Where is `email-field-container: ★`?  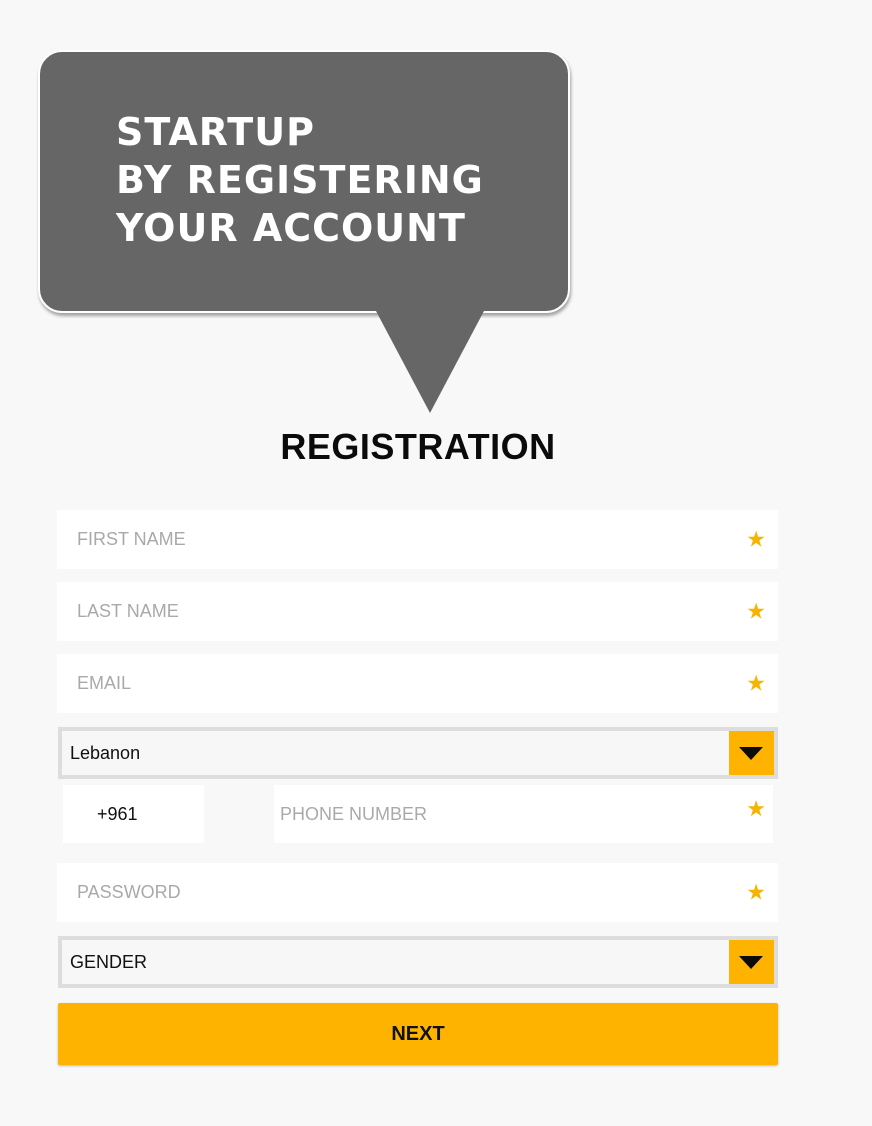
email-field-container: ★ is located at coordinates (417, 683).